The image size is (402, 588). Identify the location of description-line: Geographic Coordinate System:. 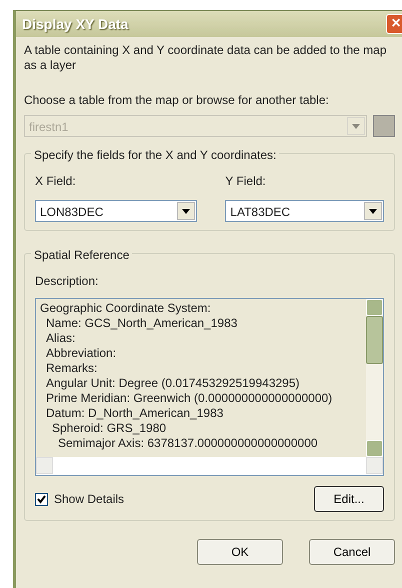
(126, 308).